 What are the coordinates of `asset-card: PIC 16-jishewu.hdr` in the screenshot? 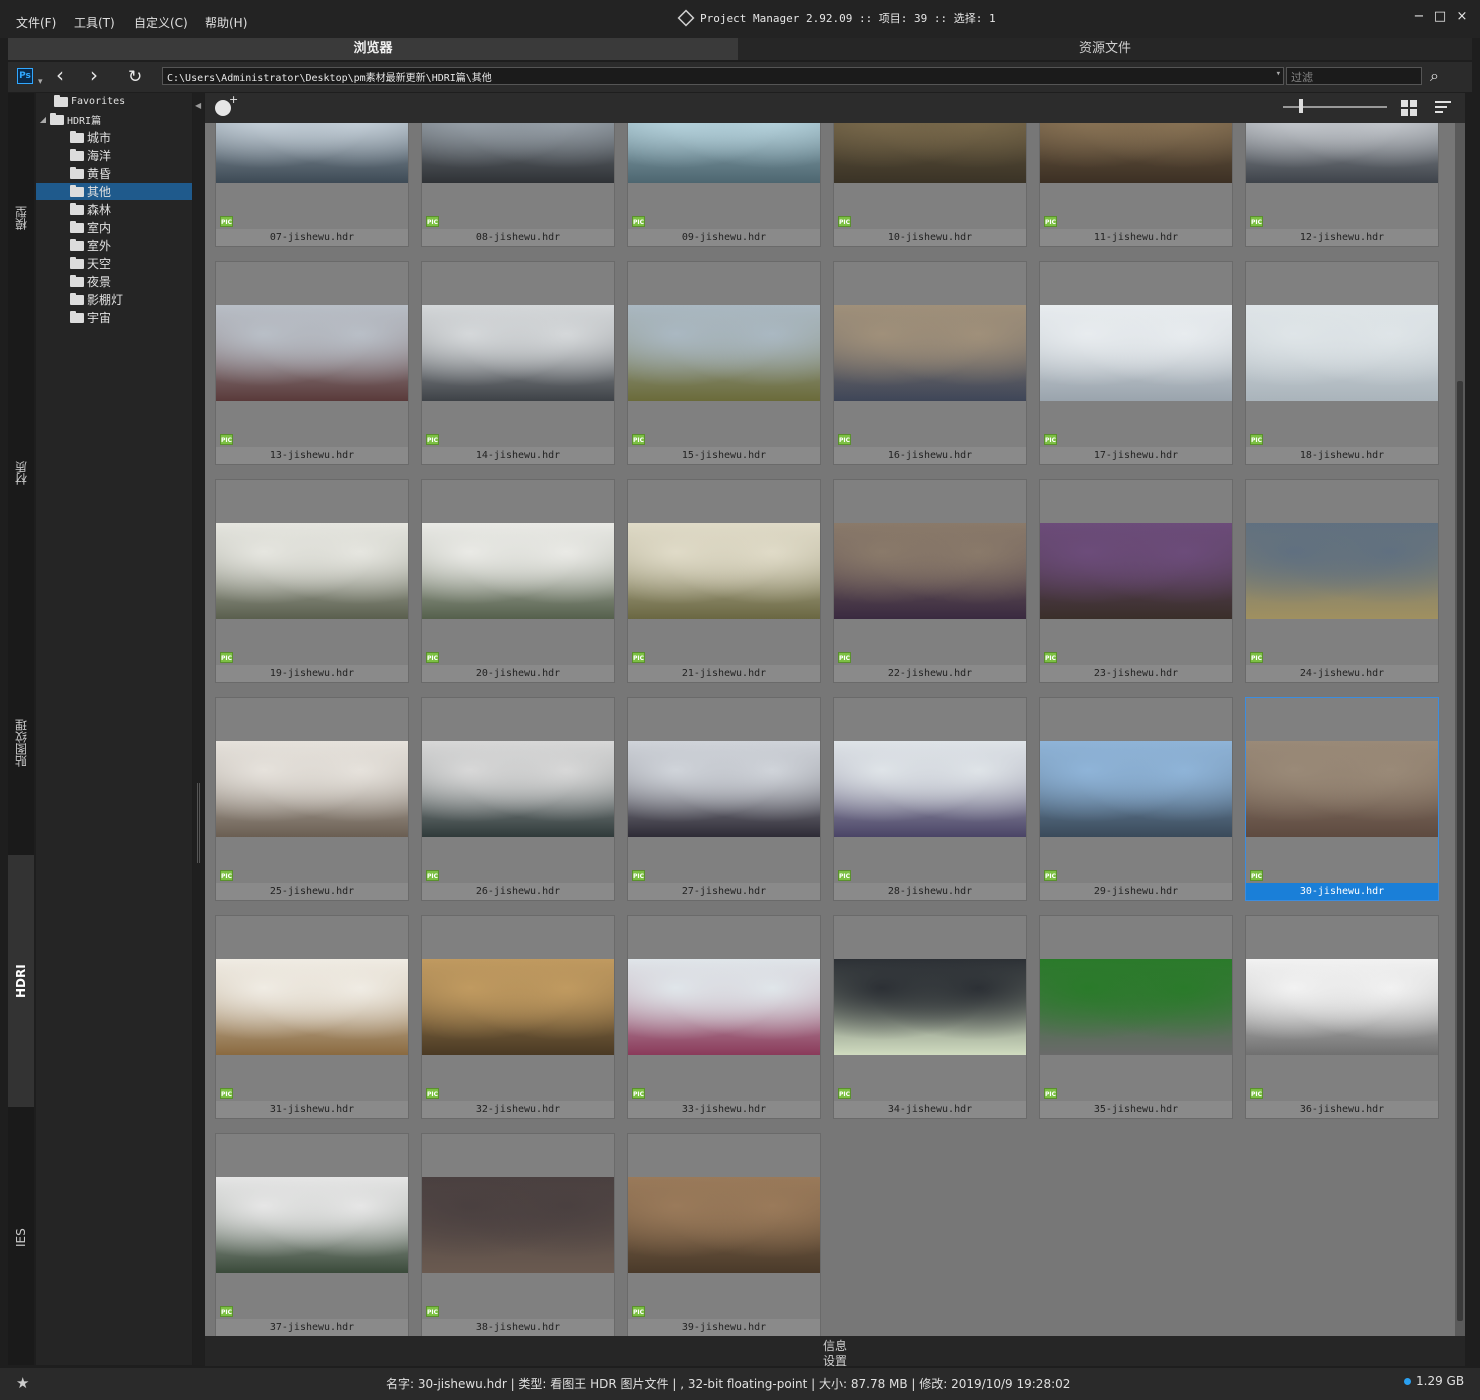 It's located at (930, 363).